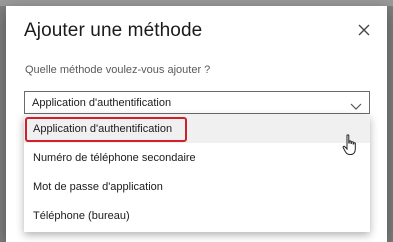 The image size is (393, 242). I want to click on option-authenticator-app: Application d'authentification, so click(197, 129).